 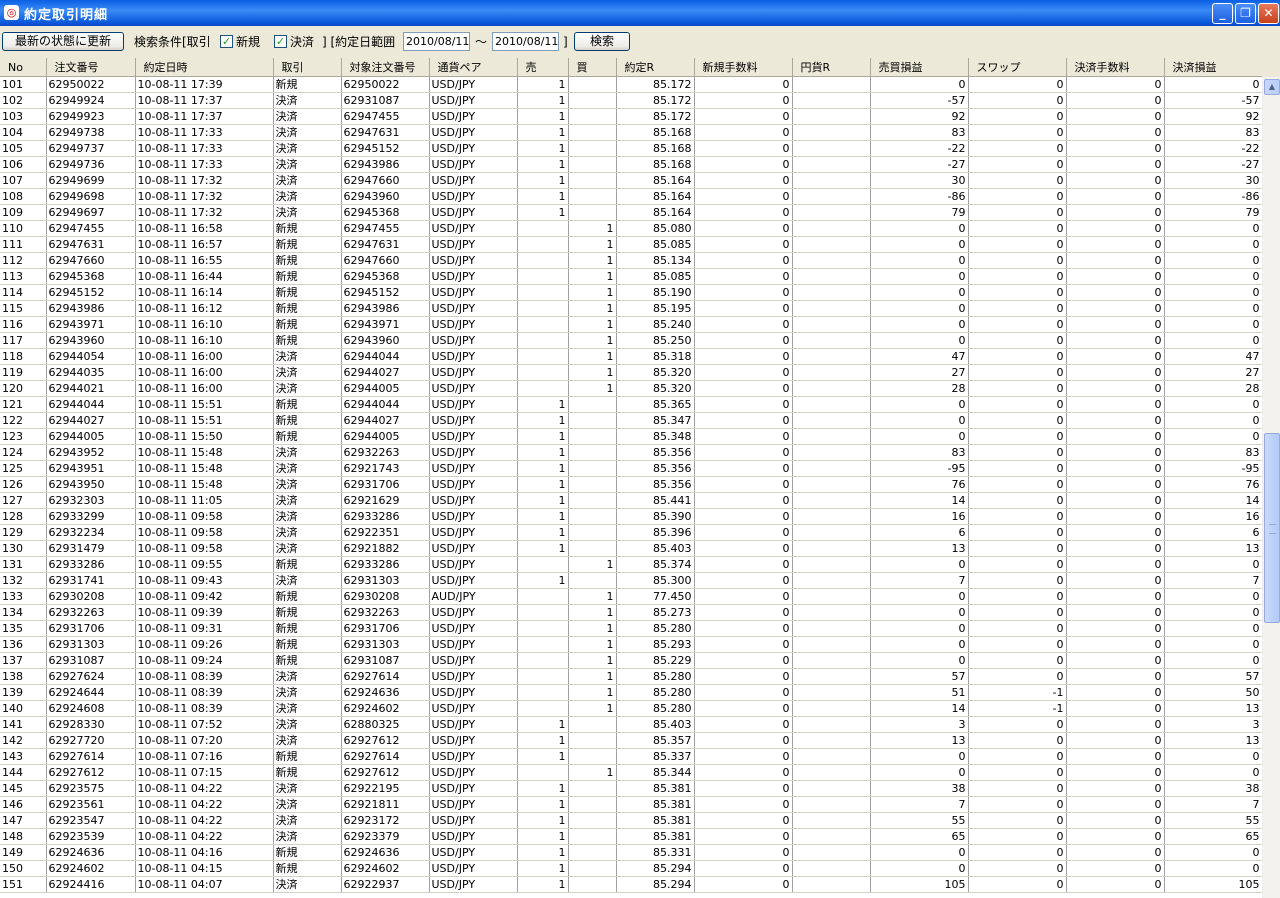 I want to click on table-cell: 85.396, so click(x=655, y=532).